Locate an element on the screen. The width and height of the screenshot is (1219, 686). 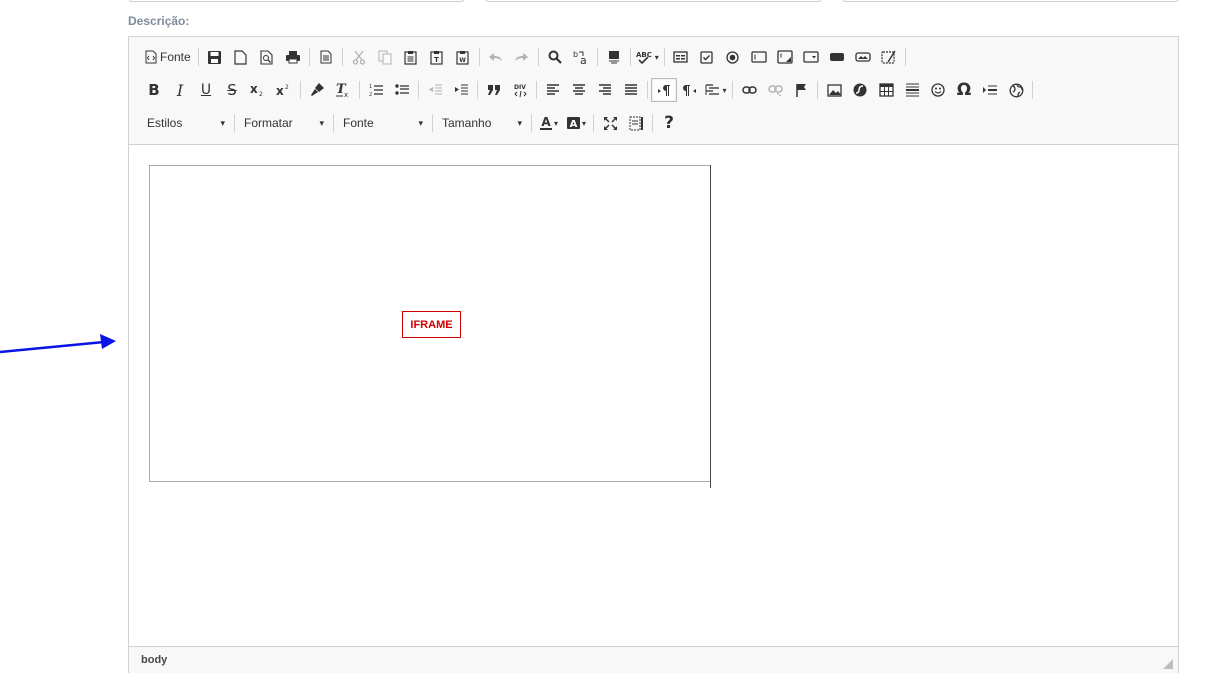
paste-button is located at coordinates (411, 57).